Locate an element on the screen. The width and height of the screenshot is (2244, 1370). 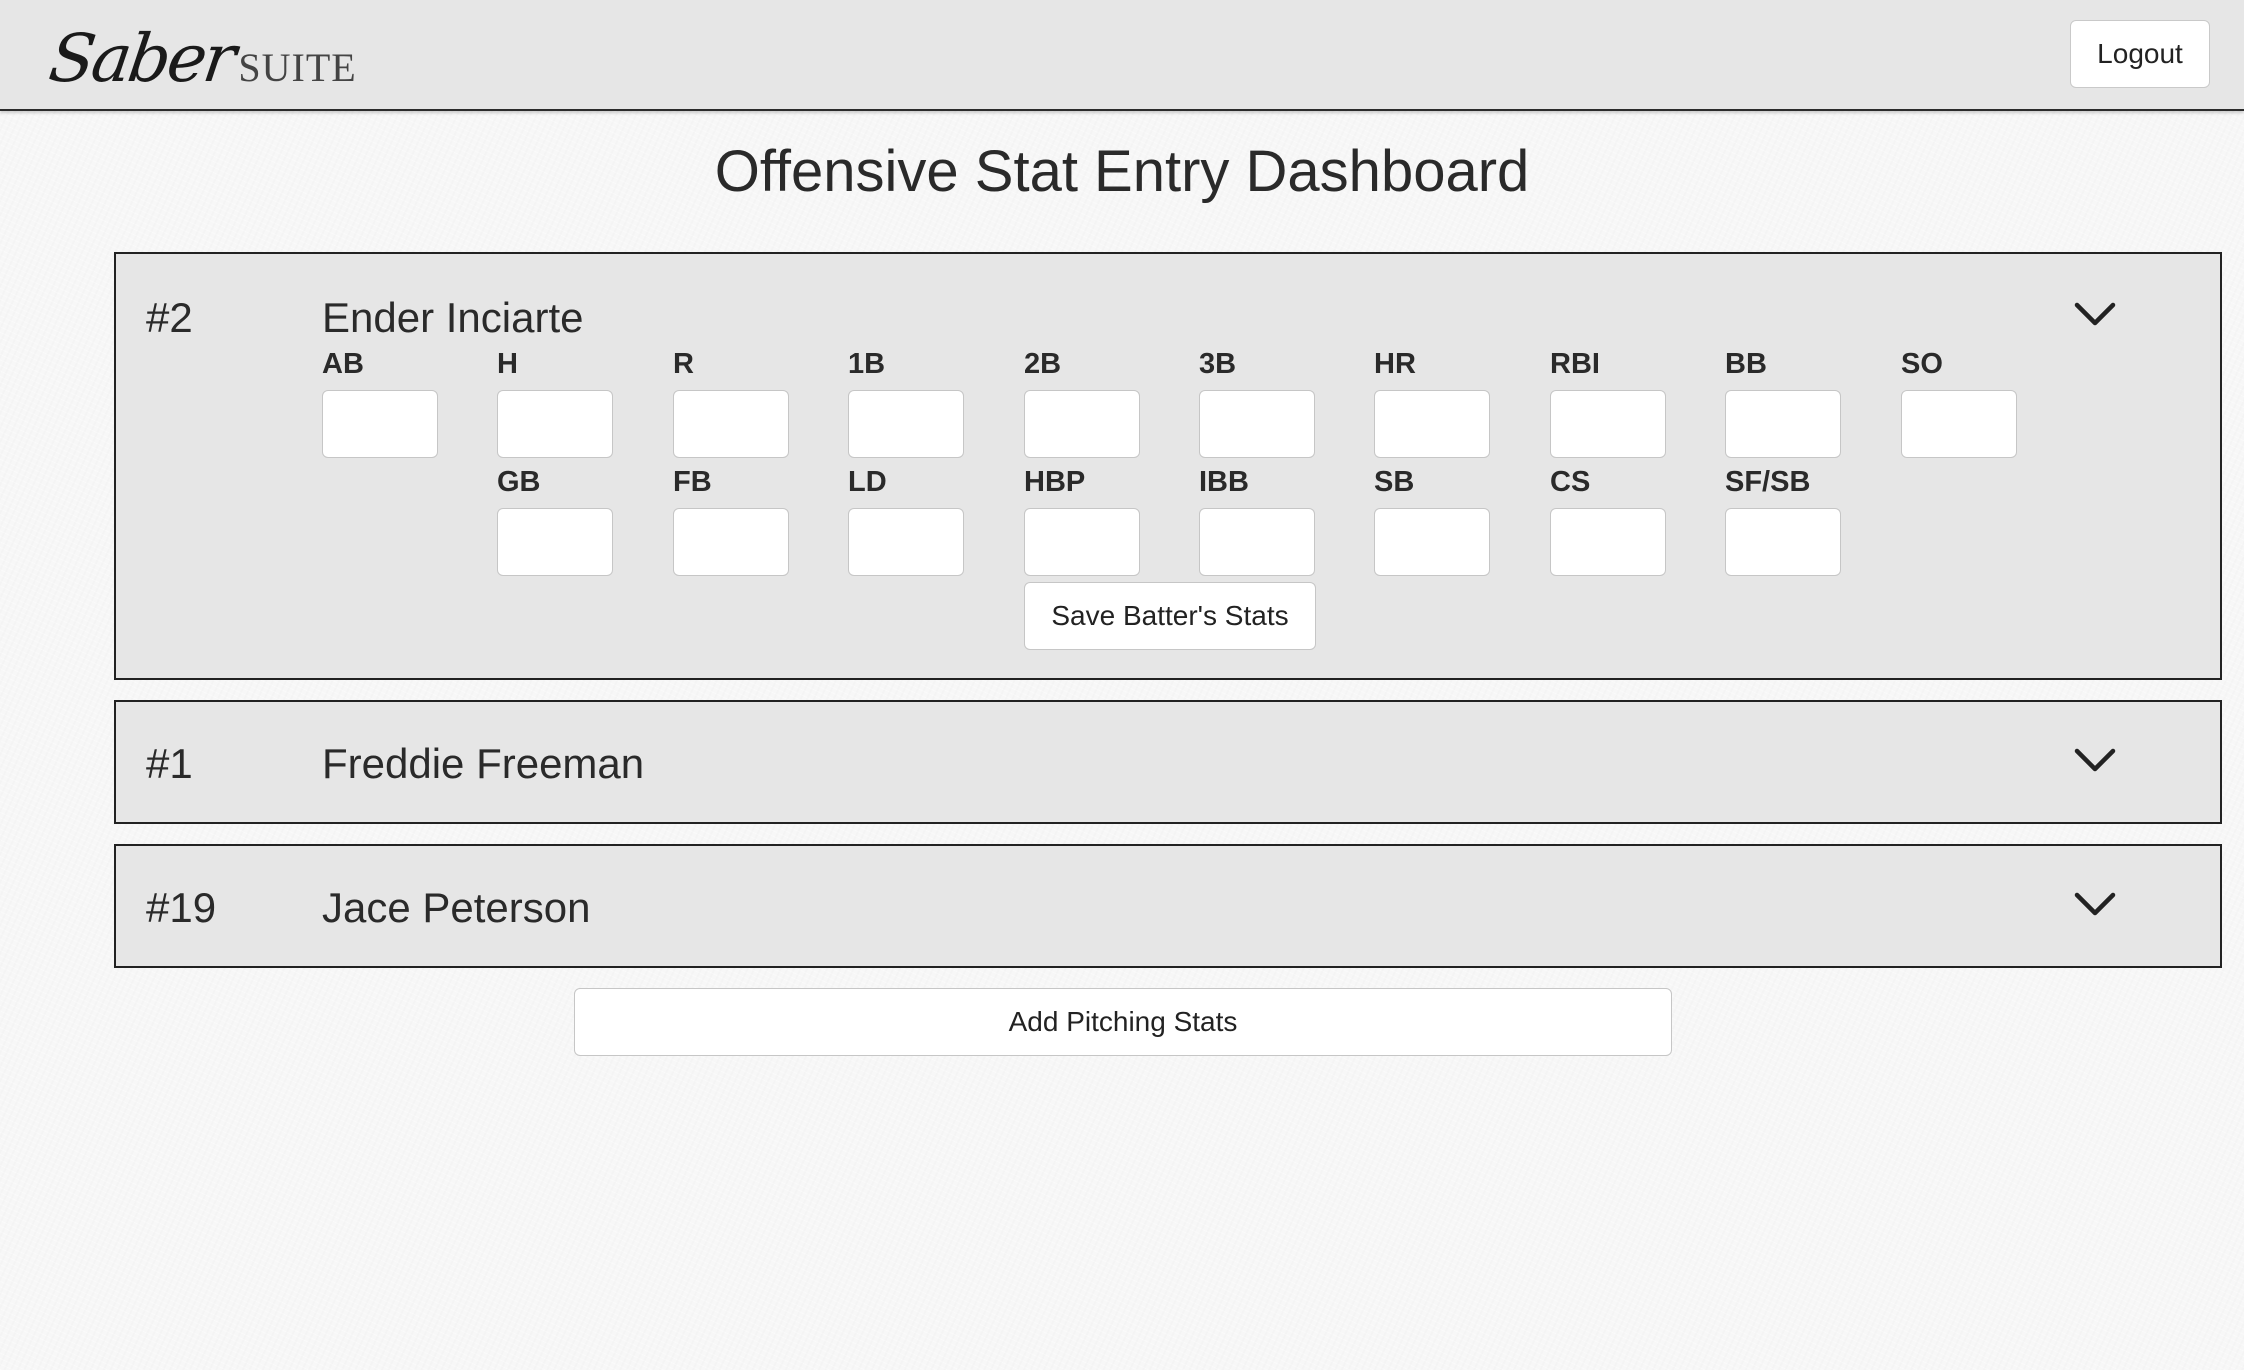
stat-label: AB is located at coordinates (343, 364).